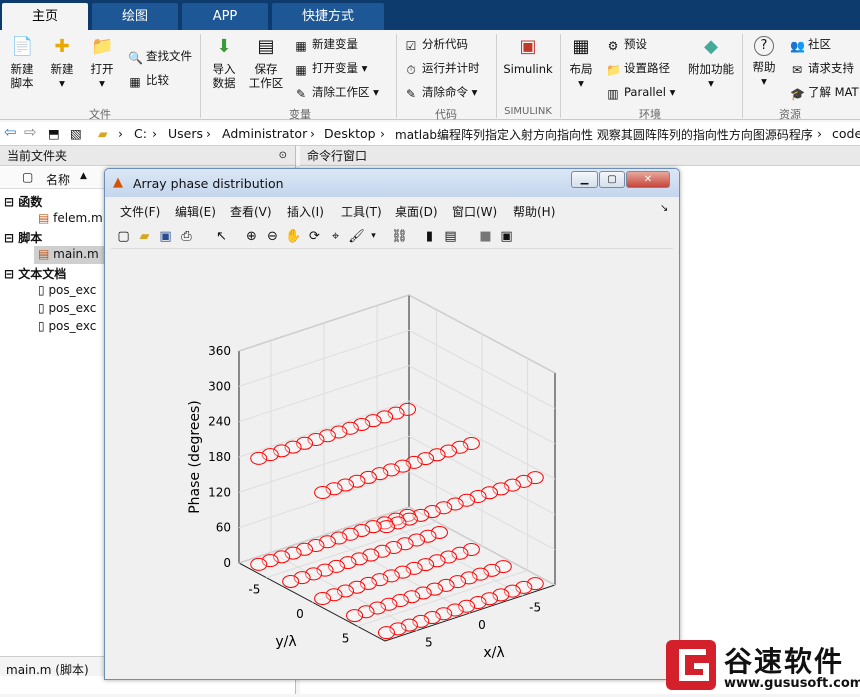 This screenshot has width=860, height=697. I want to click on group-environment-label: 环境, so click(650, 114).